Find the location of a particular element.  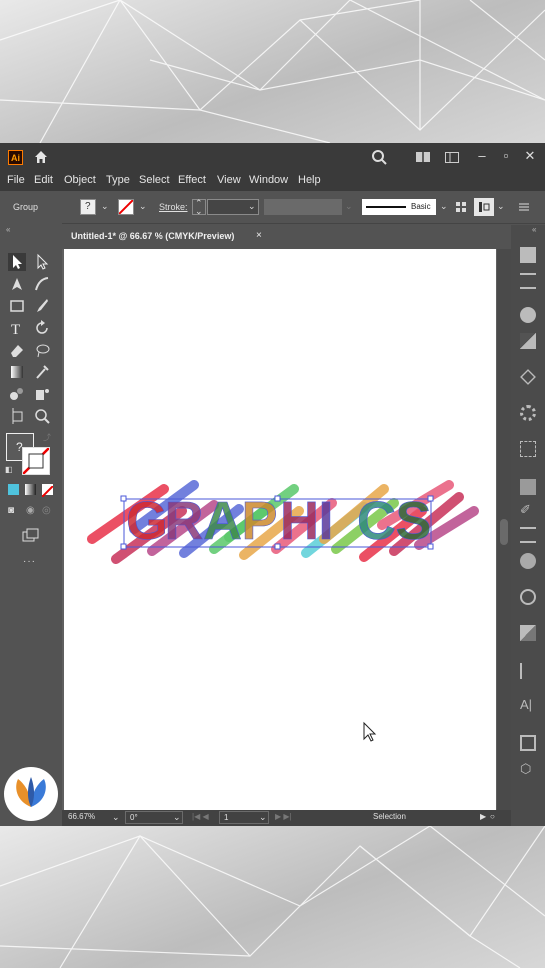

swap-colors-icon: ⤴ is located at coordinates (47, 437).